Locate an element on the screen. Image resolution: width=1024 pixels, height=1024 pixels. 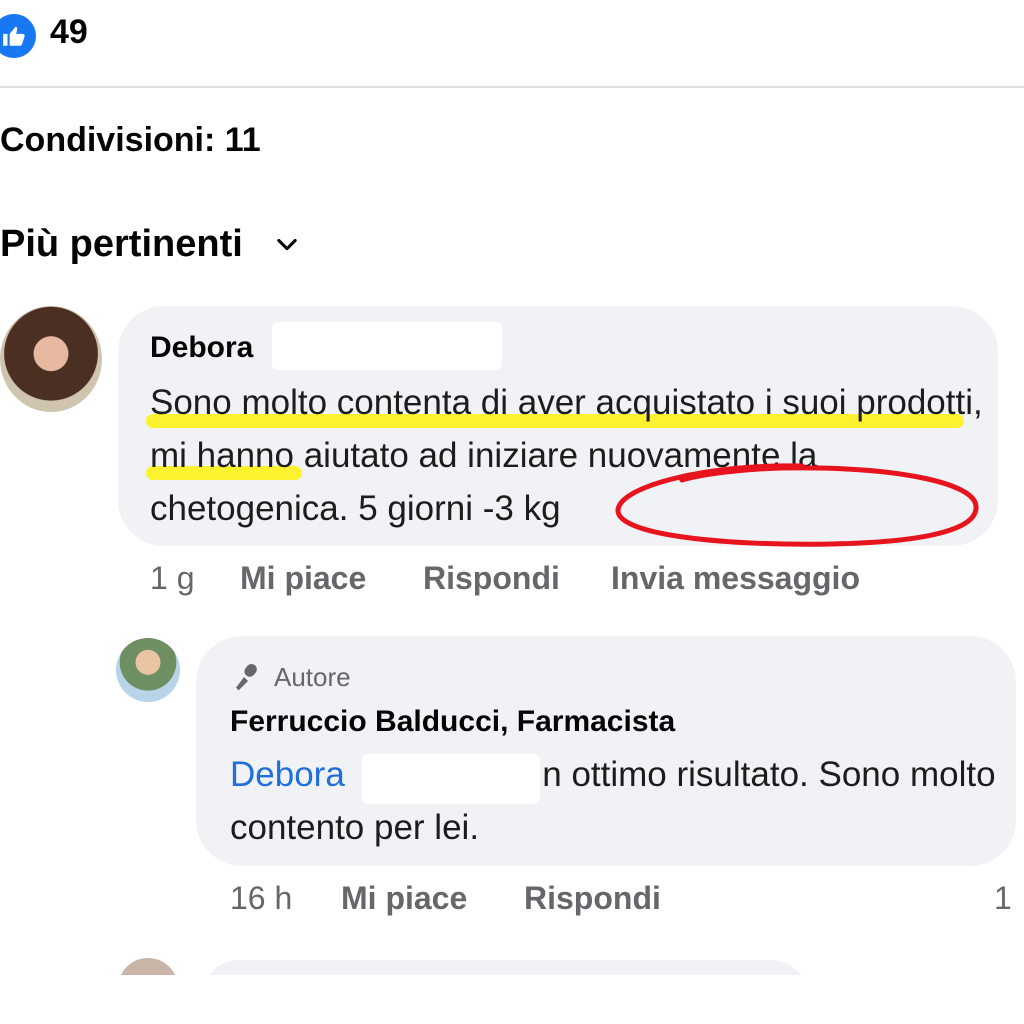
author-badge-label: Autore is located at coordinates (312, 677).